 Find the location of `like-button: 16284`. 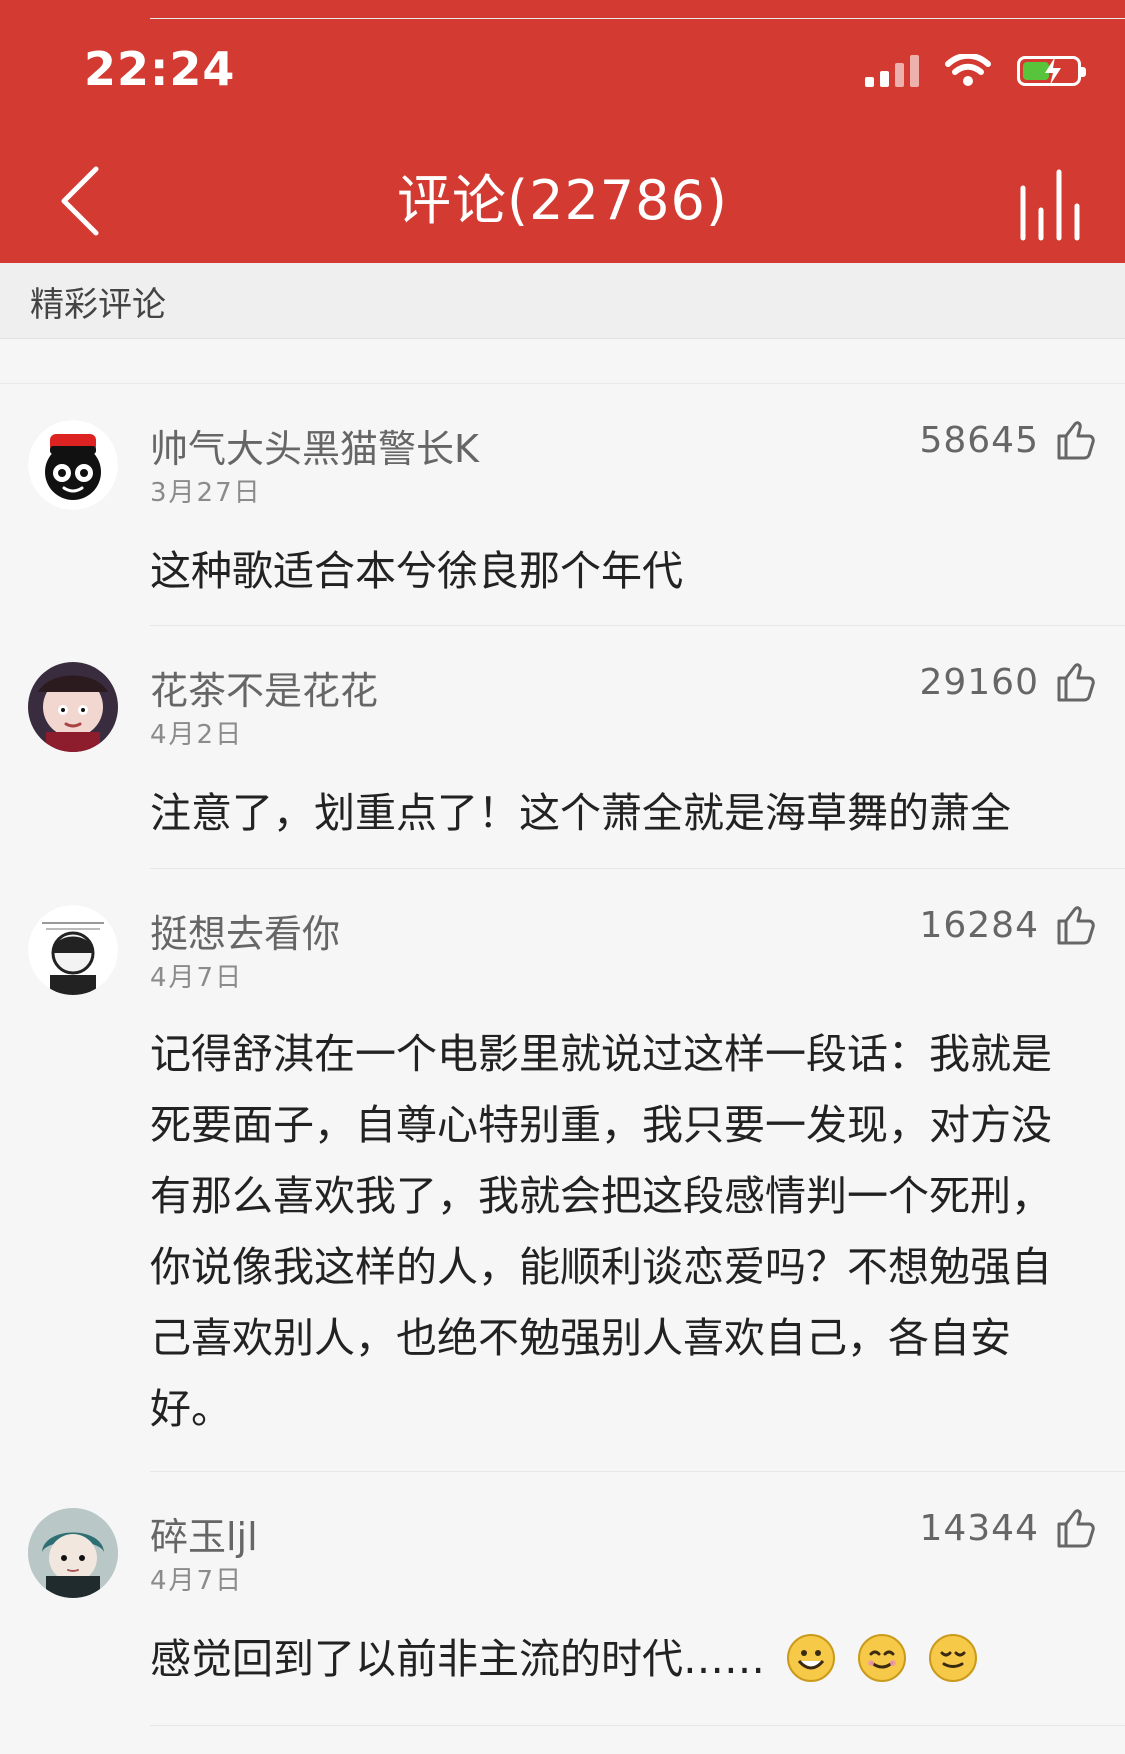

like-button: 16284 is located at coordinates (1007, 925).